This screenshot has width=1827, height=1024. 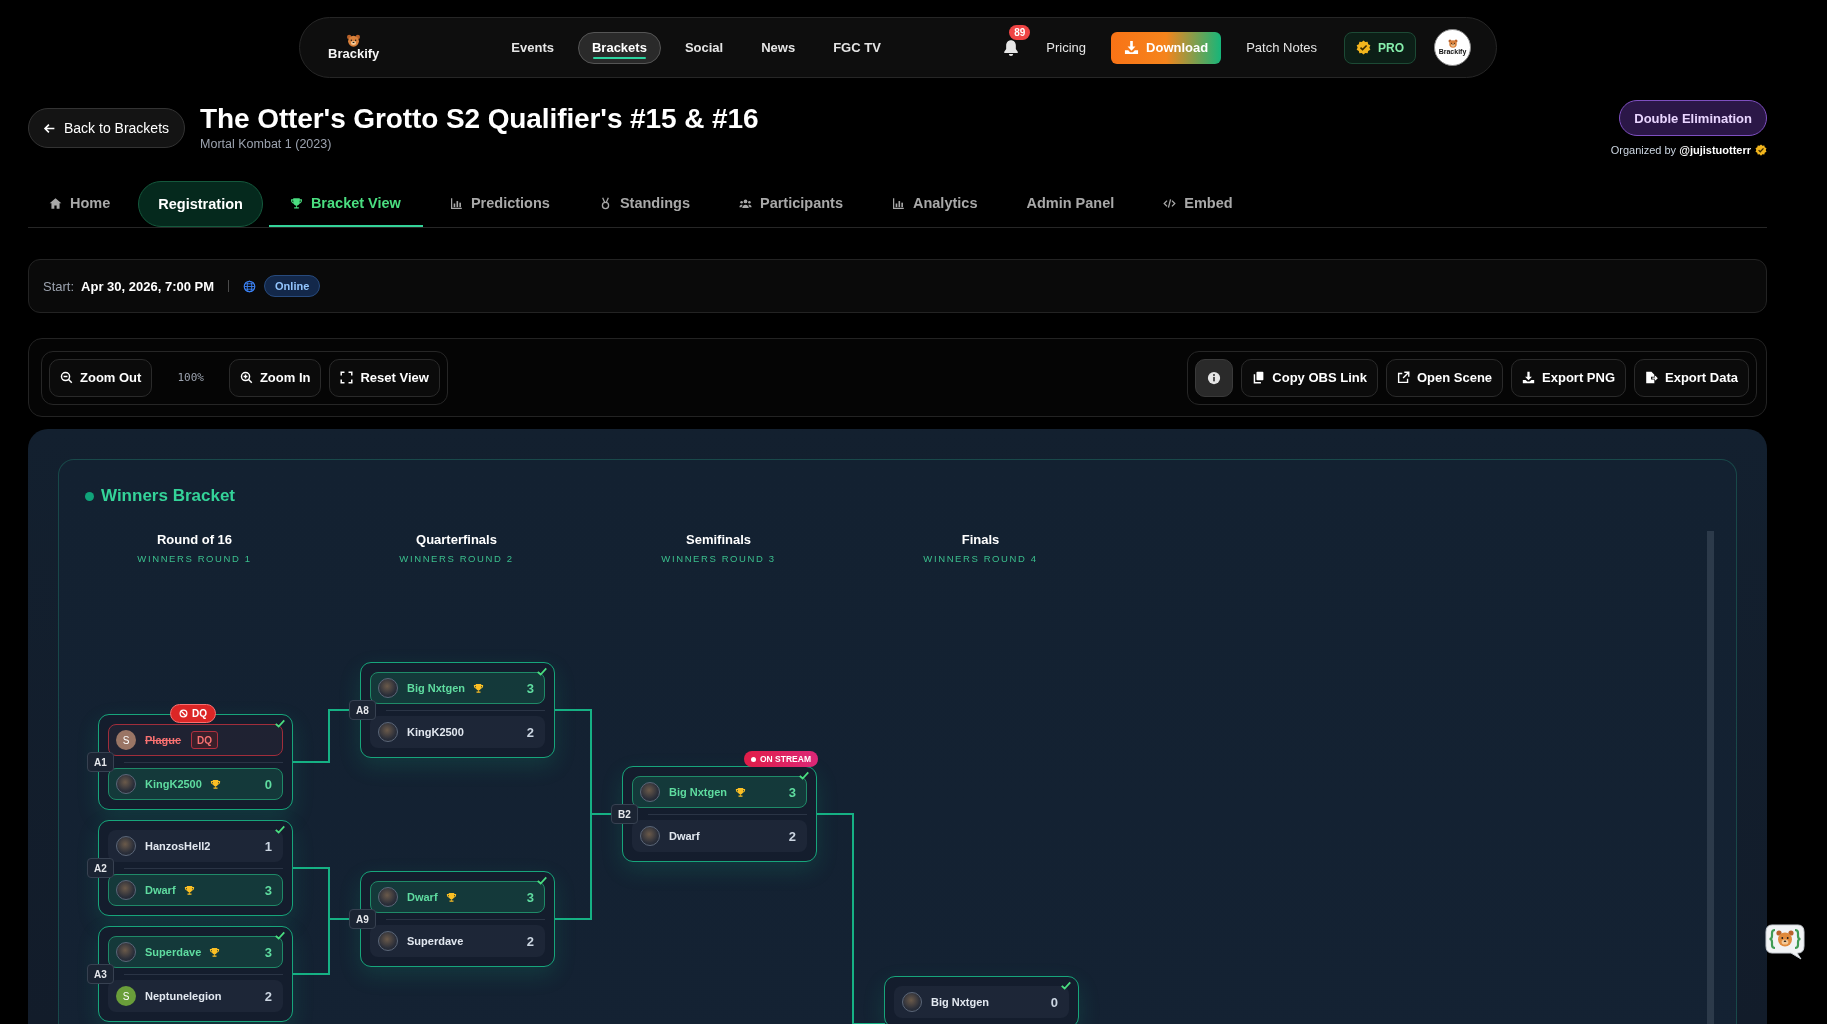 I want to click on bar-chart-icon, so click(x=898, y=203).